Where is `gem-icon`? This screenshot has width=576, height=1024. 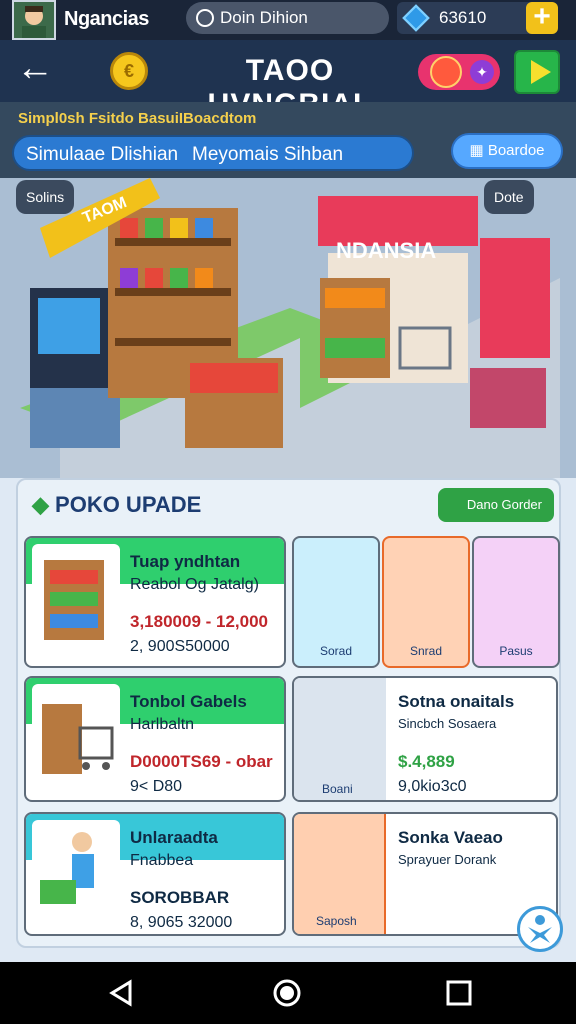 gem-icon is located at coordinates (416, 18).